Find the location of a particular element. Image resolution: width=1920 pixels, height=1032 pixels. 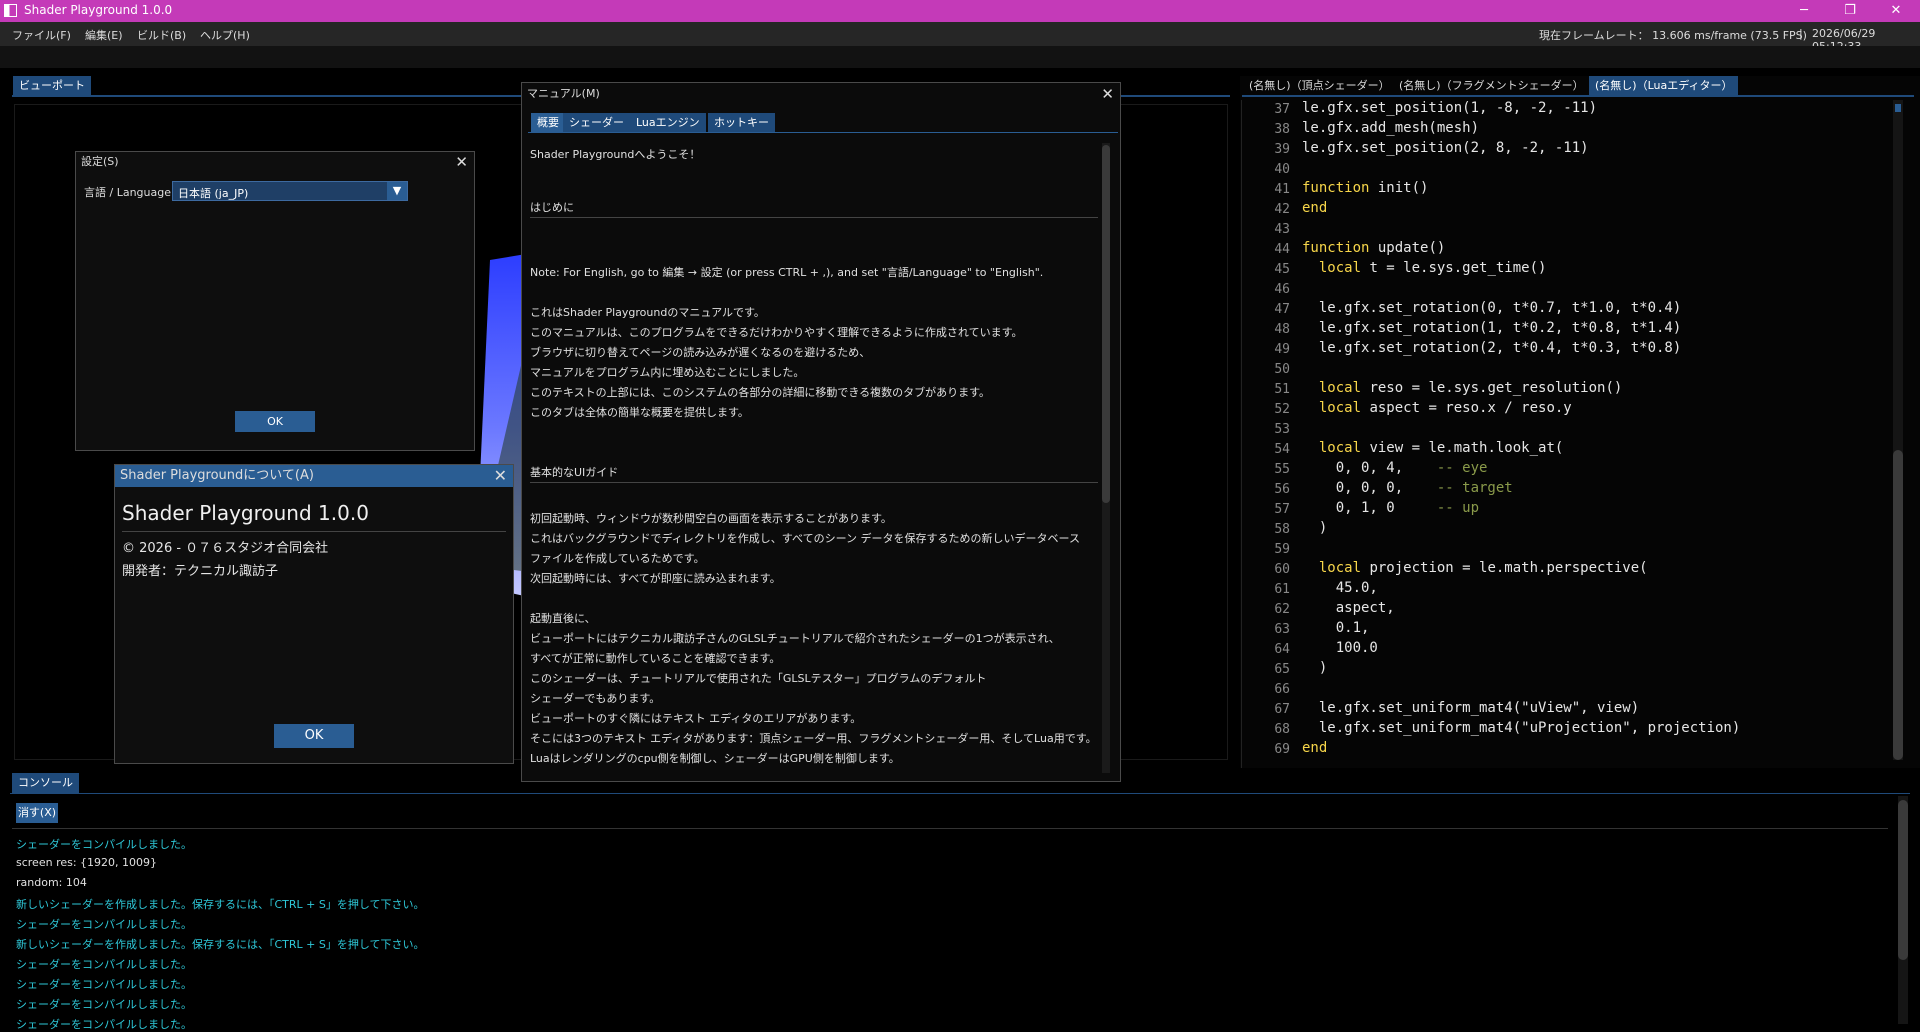

console-line: random: 104 is located at coordinates (51, 882).